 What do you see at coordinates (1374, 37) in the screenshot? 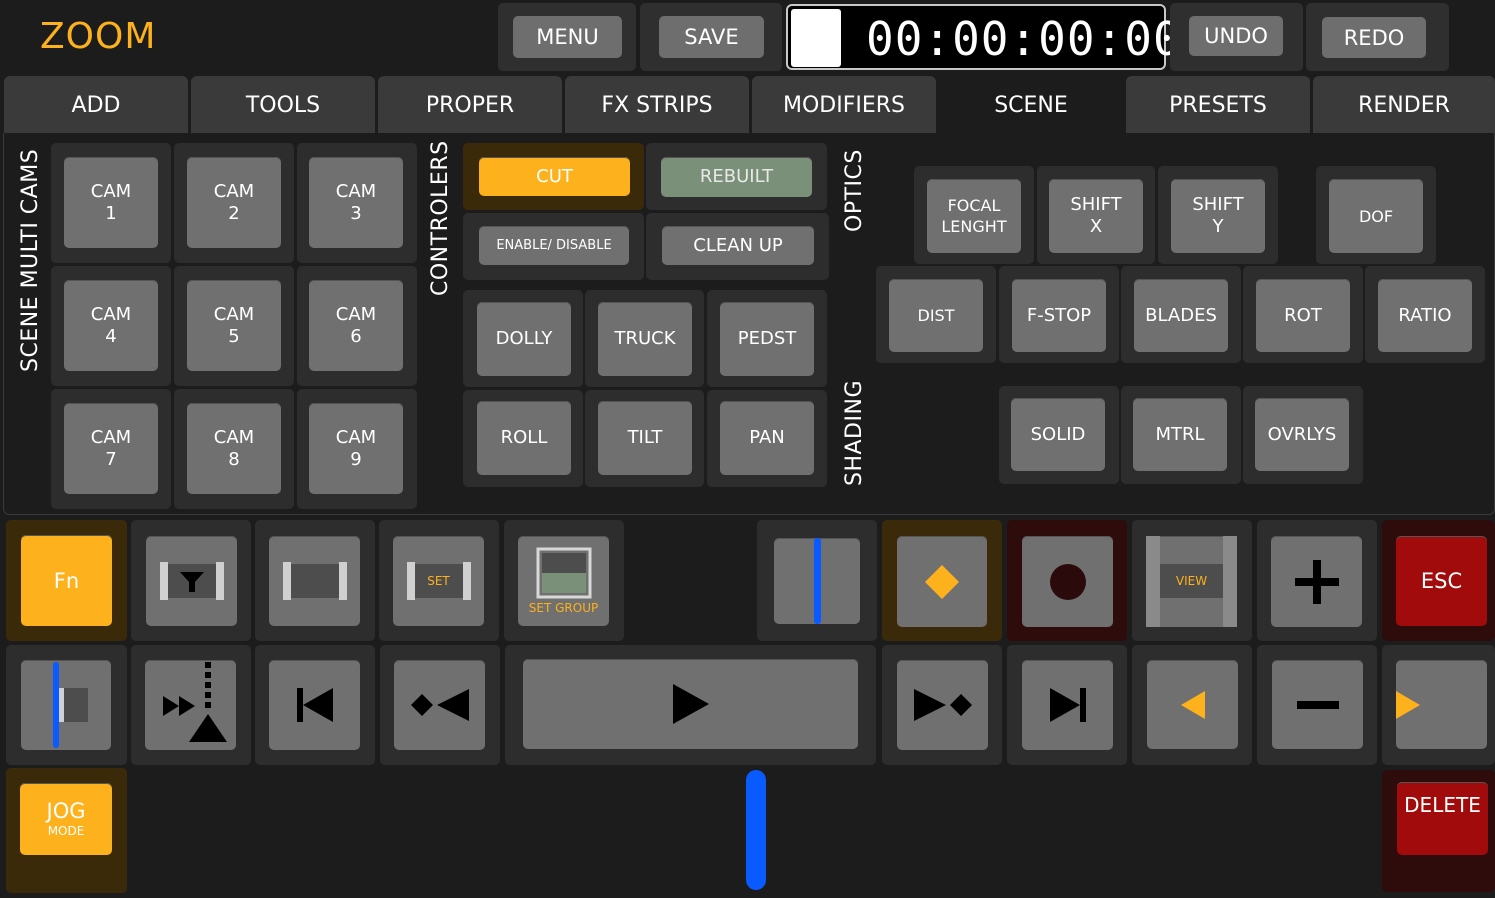
I see `redo-button: REDO` at bounding box center [1374, 37].